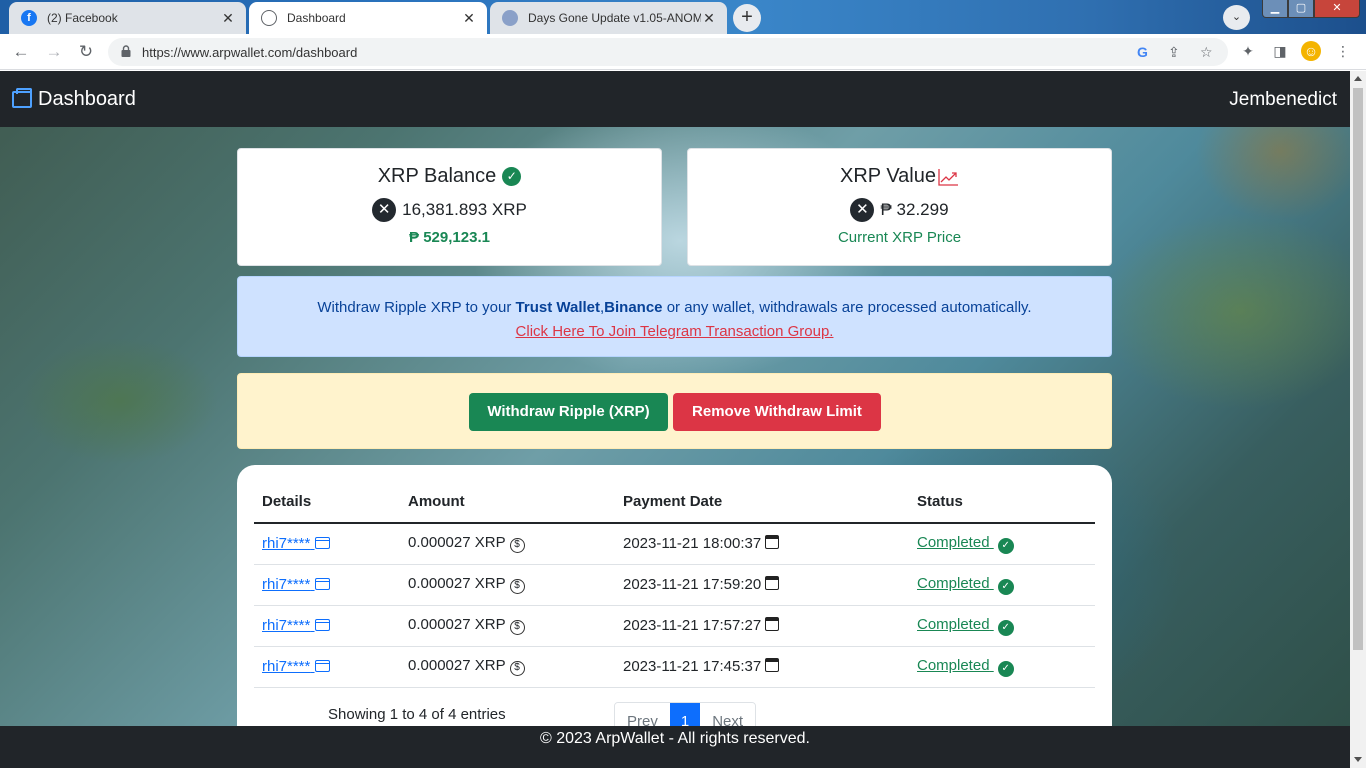 The width and height of the screenshot is (1366, 768). What do you see at coordinates (1283, 100) in the screenshot?
I see `username: Jembenedict` at bounding box center [1283, 100].